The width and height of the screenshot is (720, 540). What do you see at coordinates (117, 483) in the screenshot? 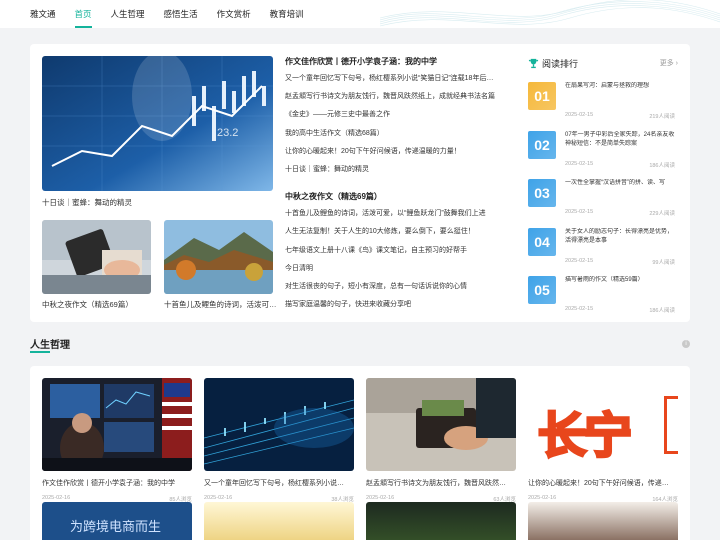
I see `grid-caption: 作文佳作欣赏丨德开小学袁子涵：我的中学` at bounding box center [117, 483].